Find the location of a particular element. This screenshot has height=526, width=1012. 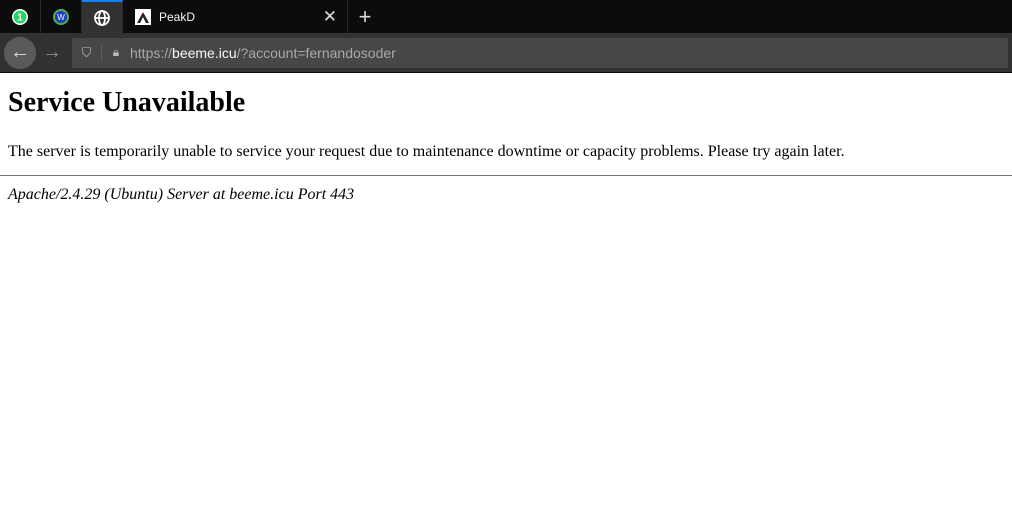

peakd-icon is located at coordinates (143, 16).